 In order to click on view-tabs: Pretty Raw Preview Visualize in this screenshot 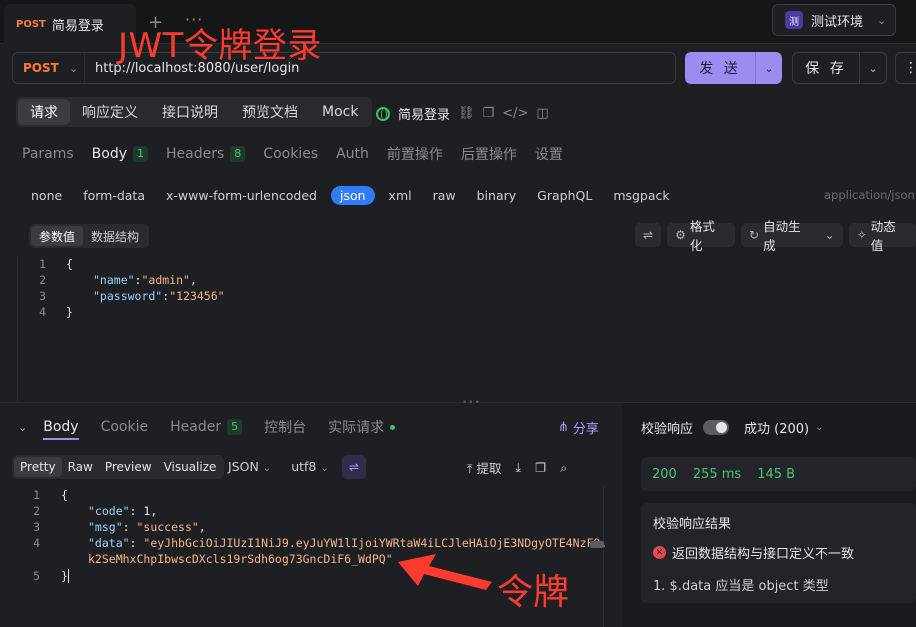, I will do `click(118, 467)`.